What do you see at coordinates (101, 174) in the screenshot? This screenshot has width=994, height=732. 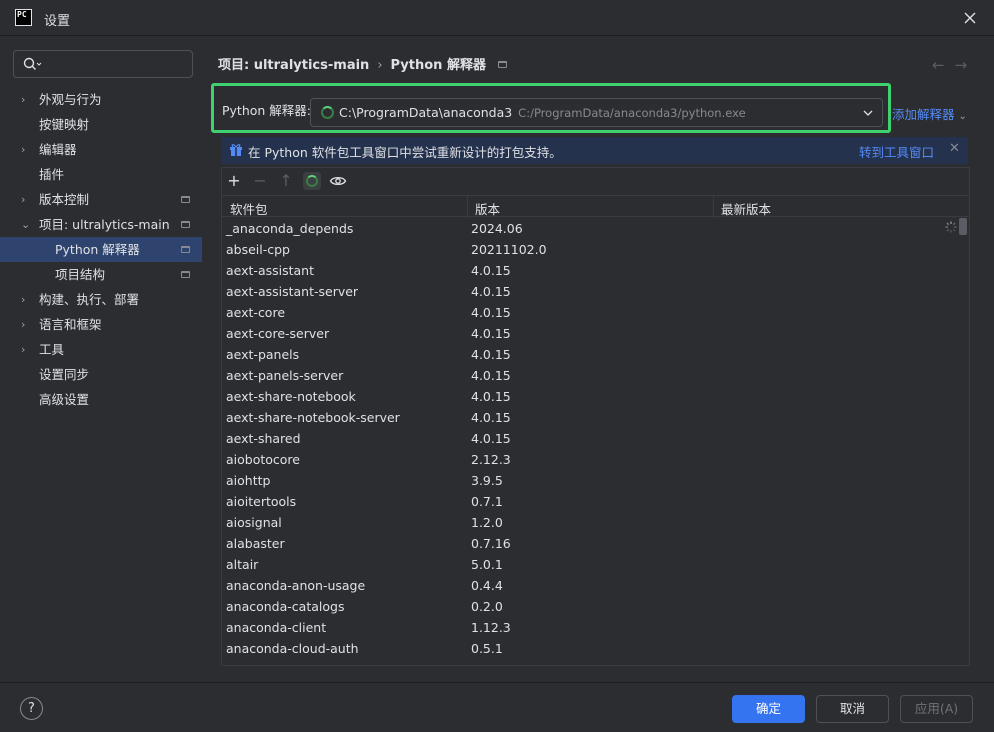 I see `sidebar-item: 插件` at bounding box center [101, 174].